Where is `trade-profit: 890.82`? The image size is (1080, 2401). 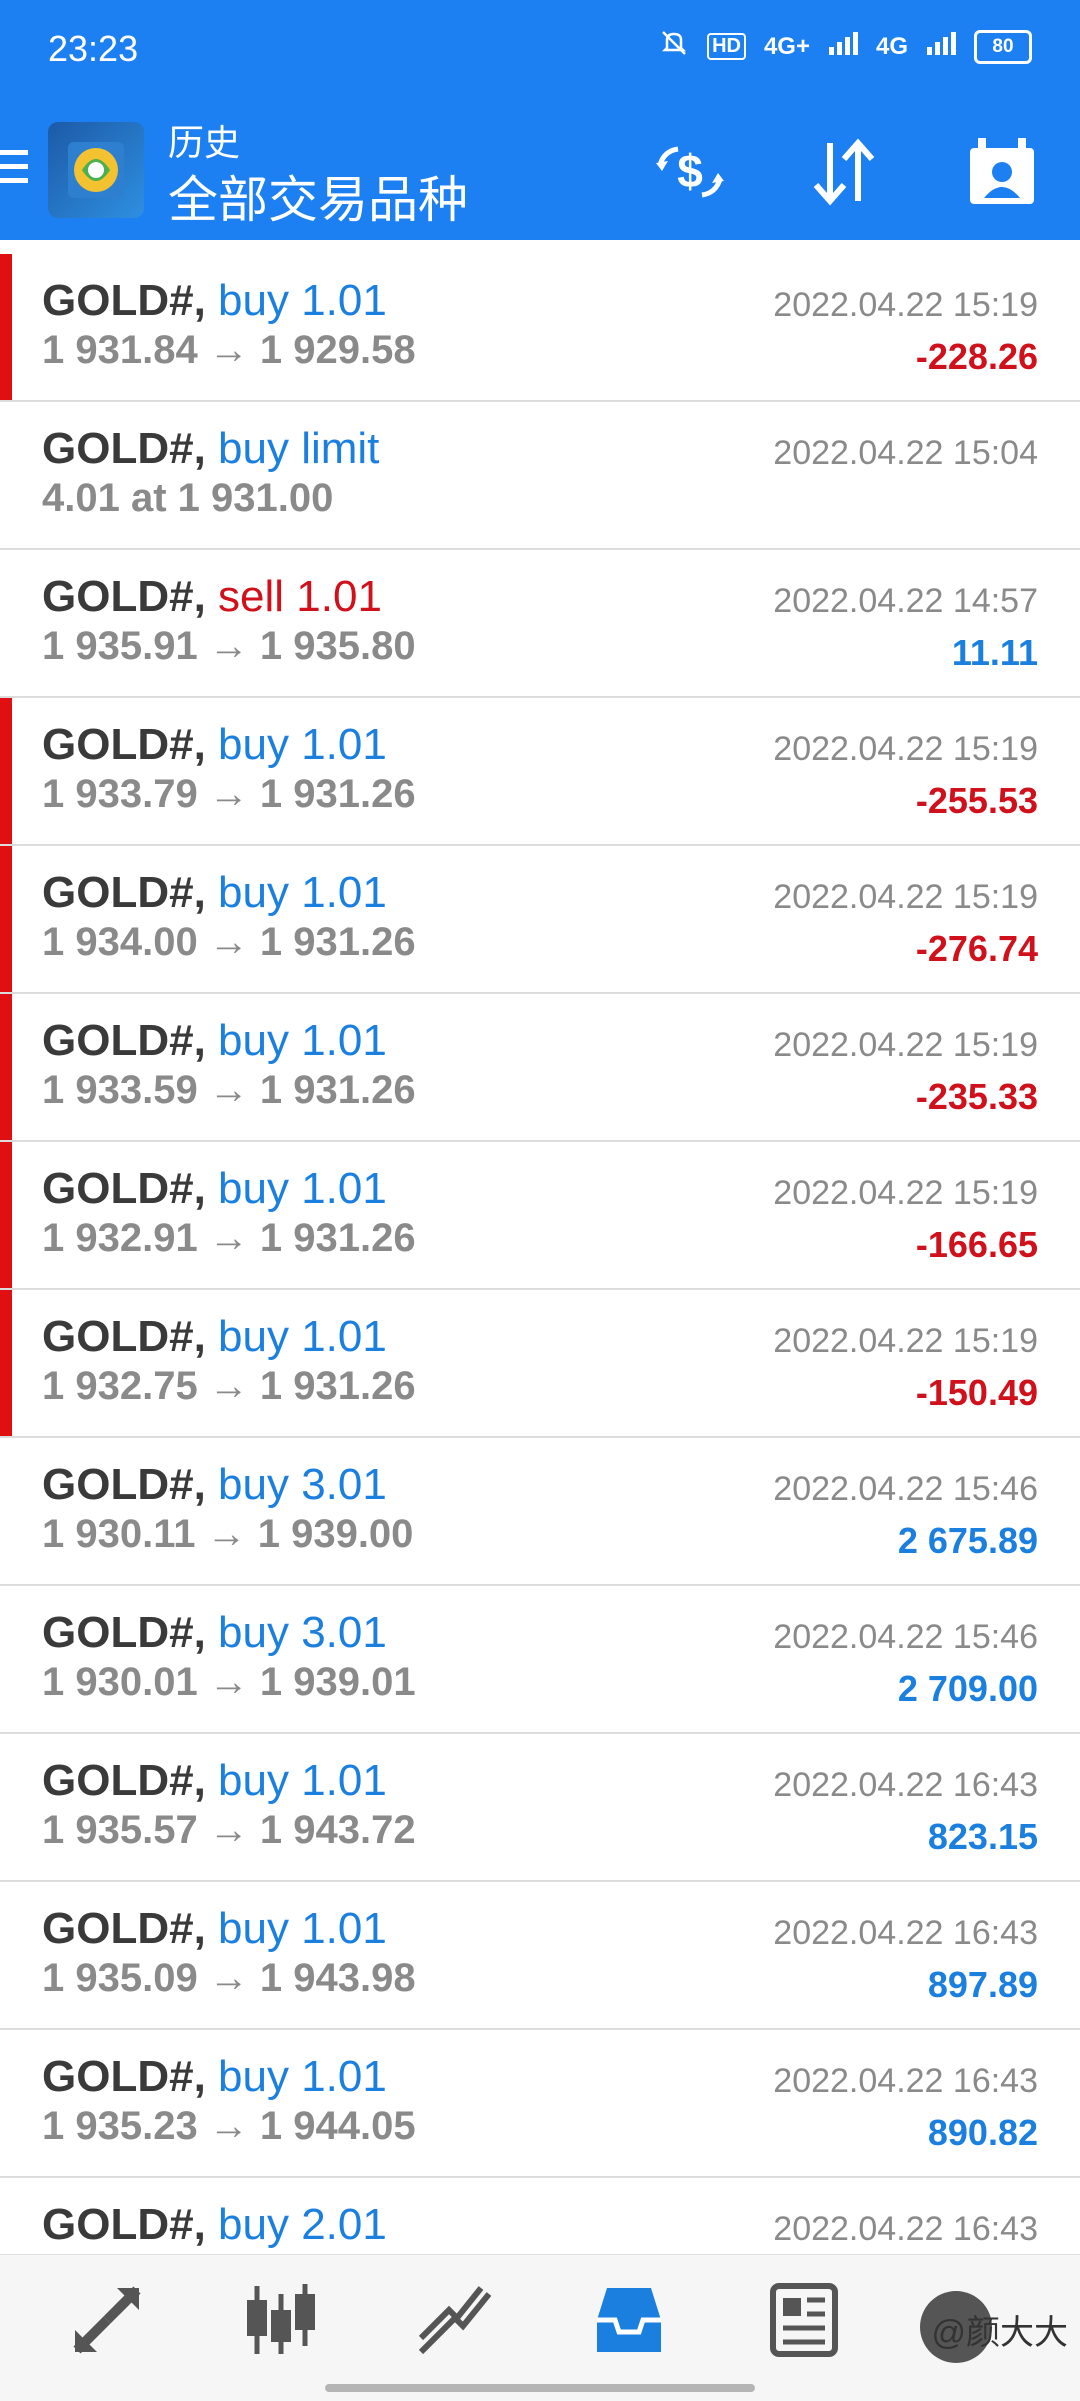 trade-profit: 890.82 is located at coordinates (982, 2132).